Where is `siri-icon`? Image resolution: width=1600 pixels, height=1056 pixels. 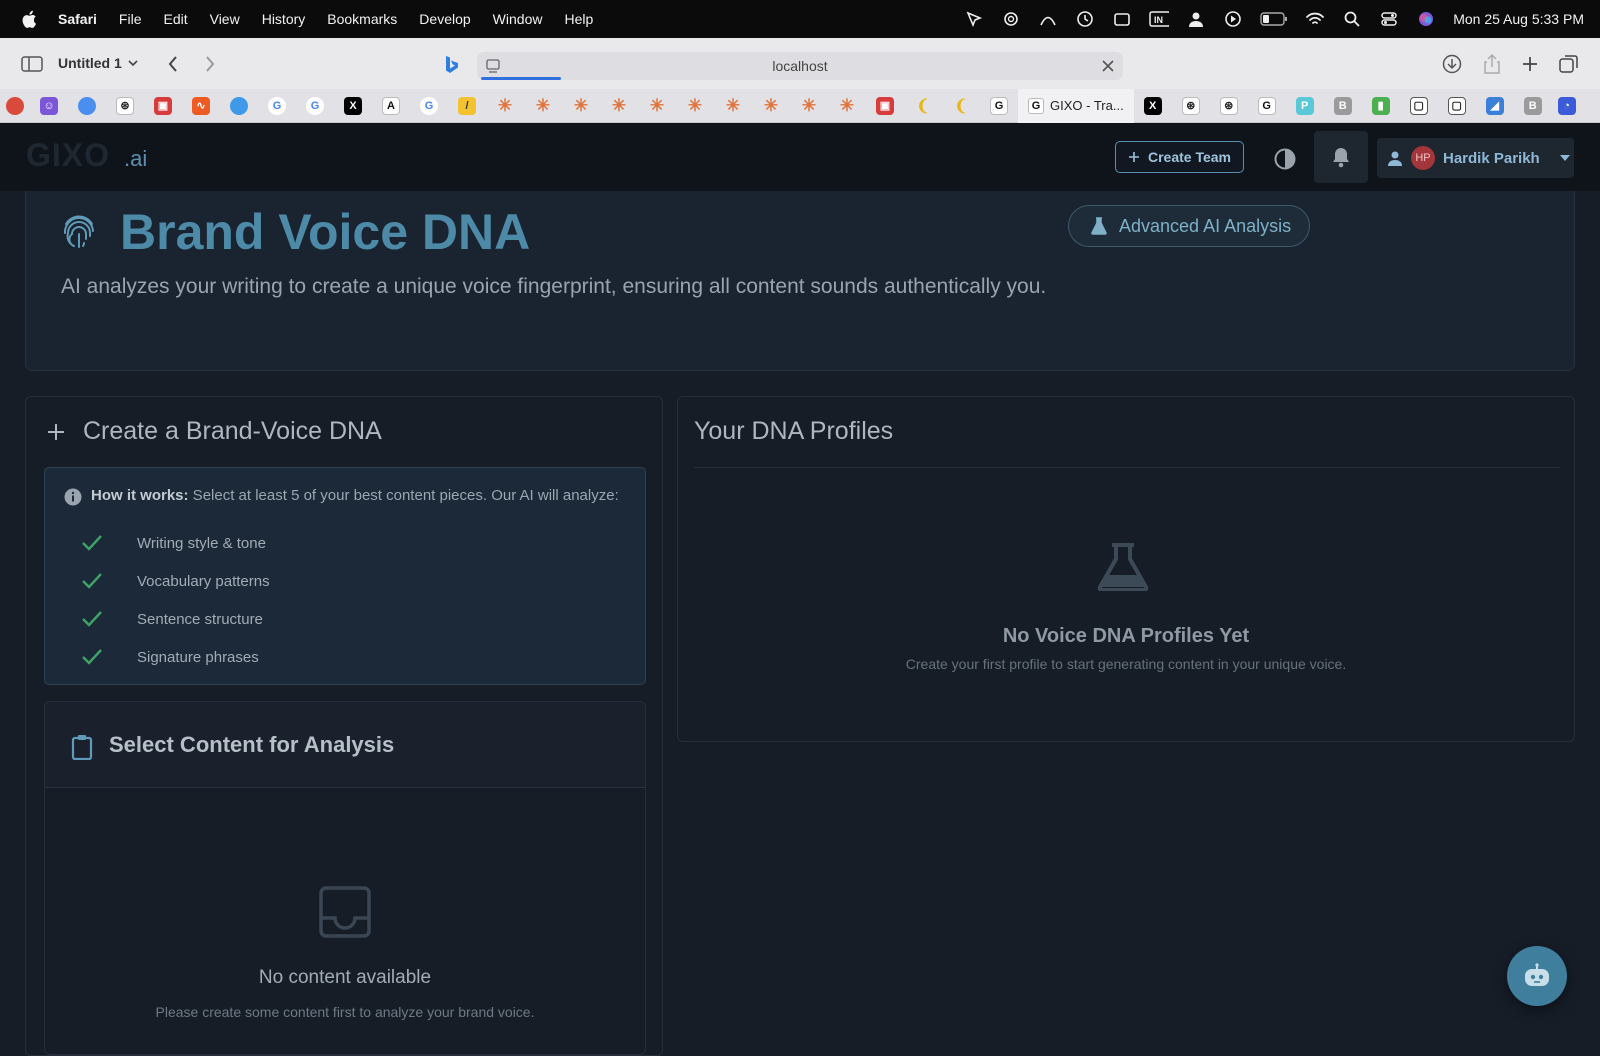
siri-icon is located at coordinates (1426, 19).